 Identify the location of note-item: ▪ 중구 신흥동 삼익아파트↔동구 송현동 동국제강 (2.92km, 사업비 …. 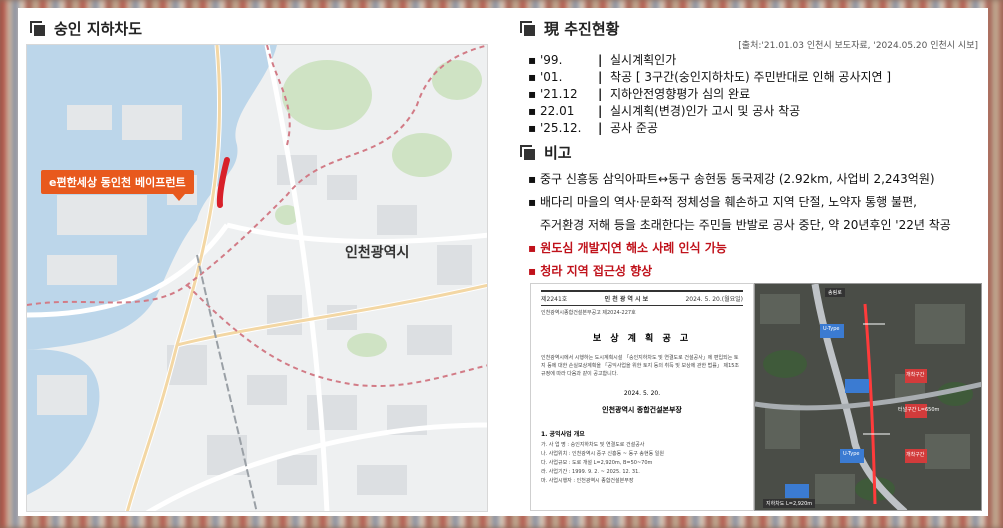
(731, 179).